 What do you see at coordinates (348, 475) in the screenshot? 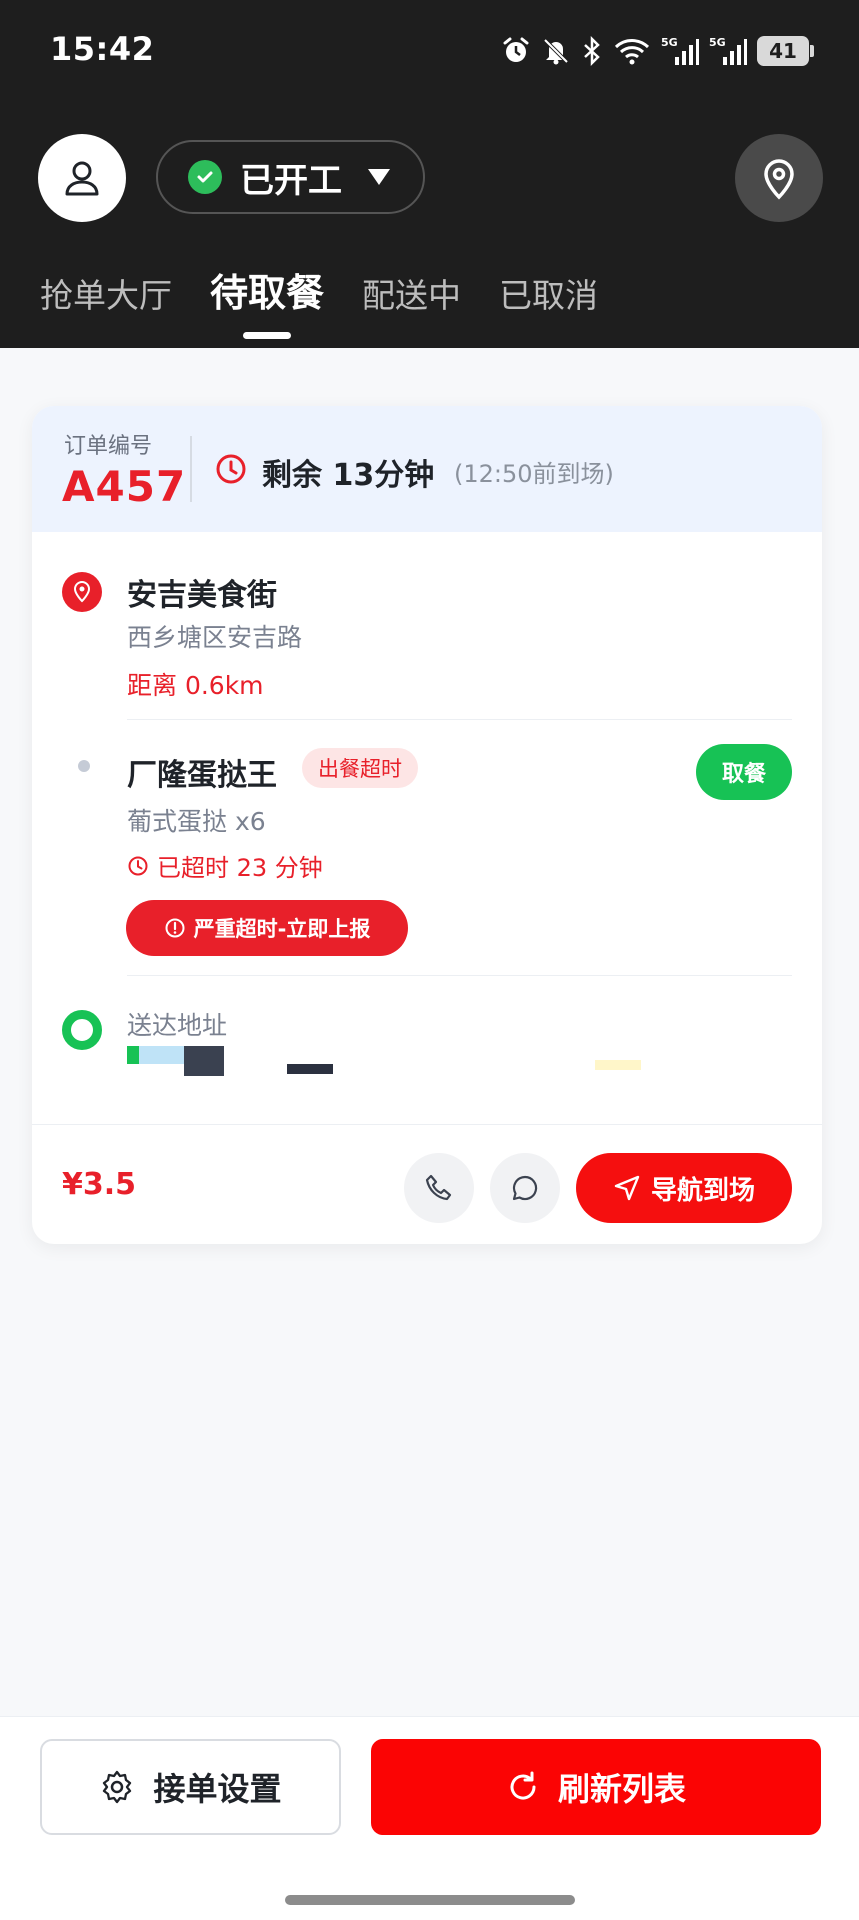
I see `remaining-time: 剩余 13分钟` at bounding box center [348, 475].